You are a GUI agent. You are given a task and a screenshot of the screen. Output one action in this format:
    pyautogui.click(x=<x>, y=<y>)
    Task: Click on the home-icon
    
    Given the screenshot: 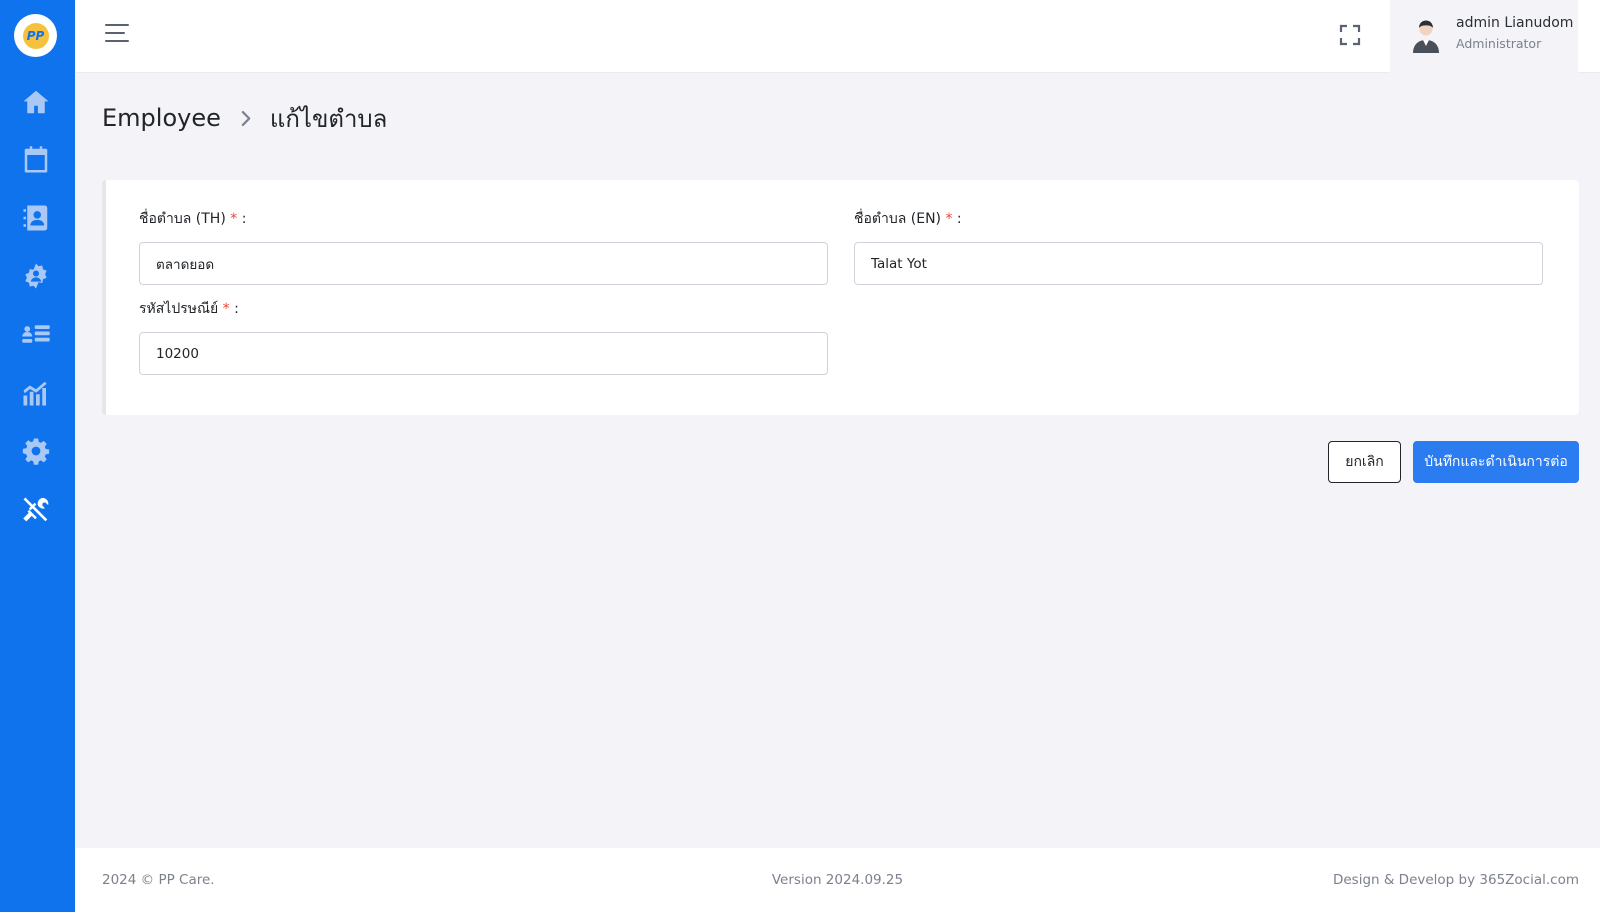 What is the action you would take?
    pyautogui.click(x=36, y=102)
    